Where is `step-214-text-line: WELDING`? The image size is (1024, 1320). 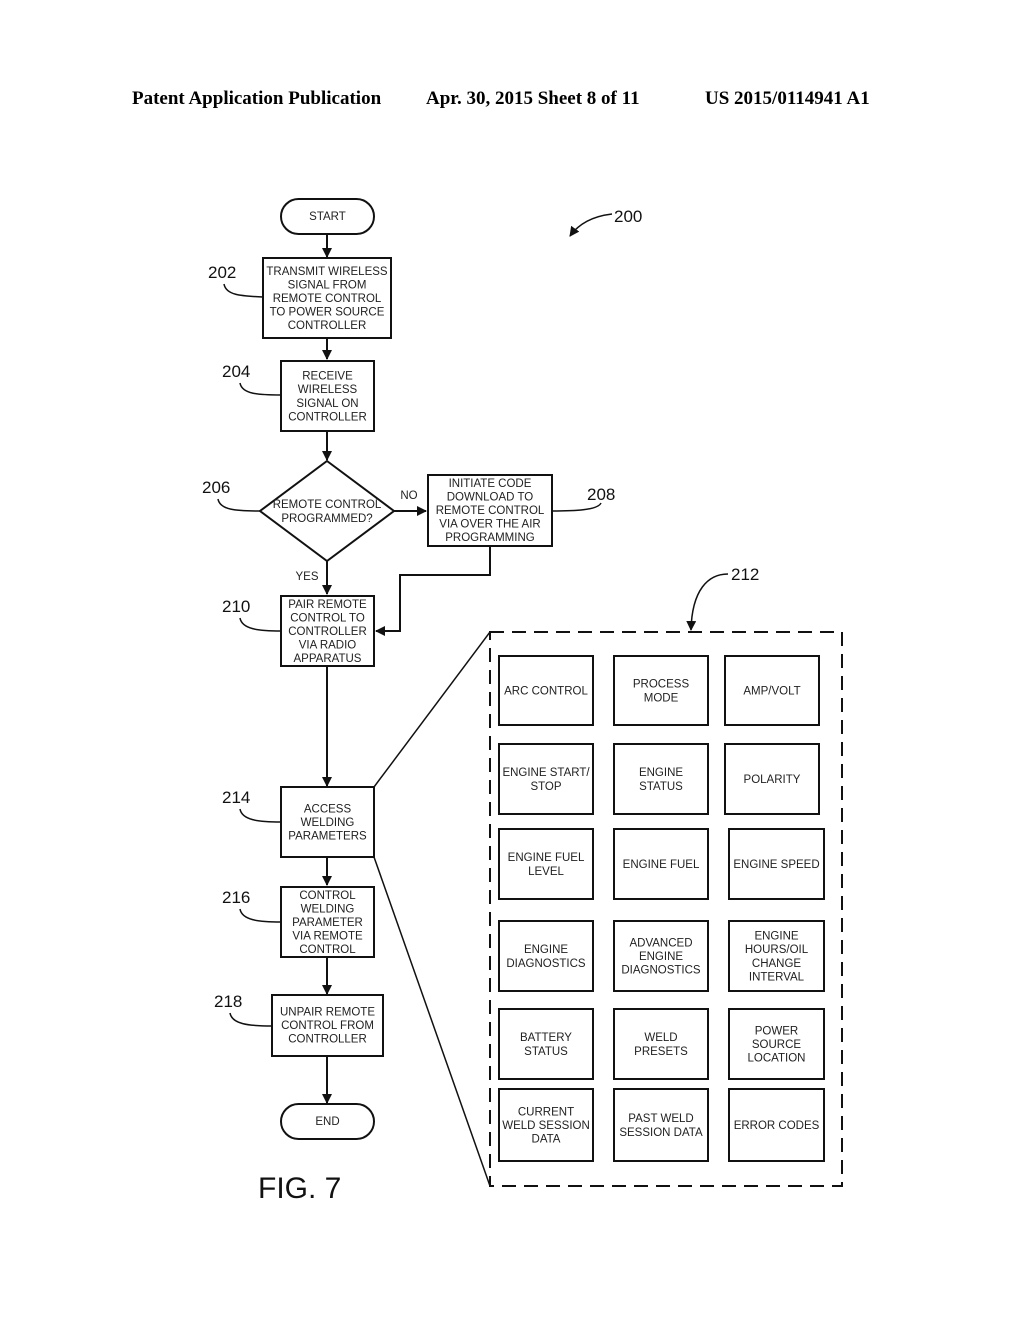
step-214-text-line: WELDING is located at coordinates (328, 823).